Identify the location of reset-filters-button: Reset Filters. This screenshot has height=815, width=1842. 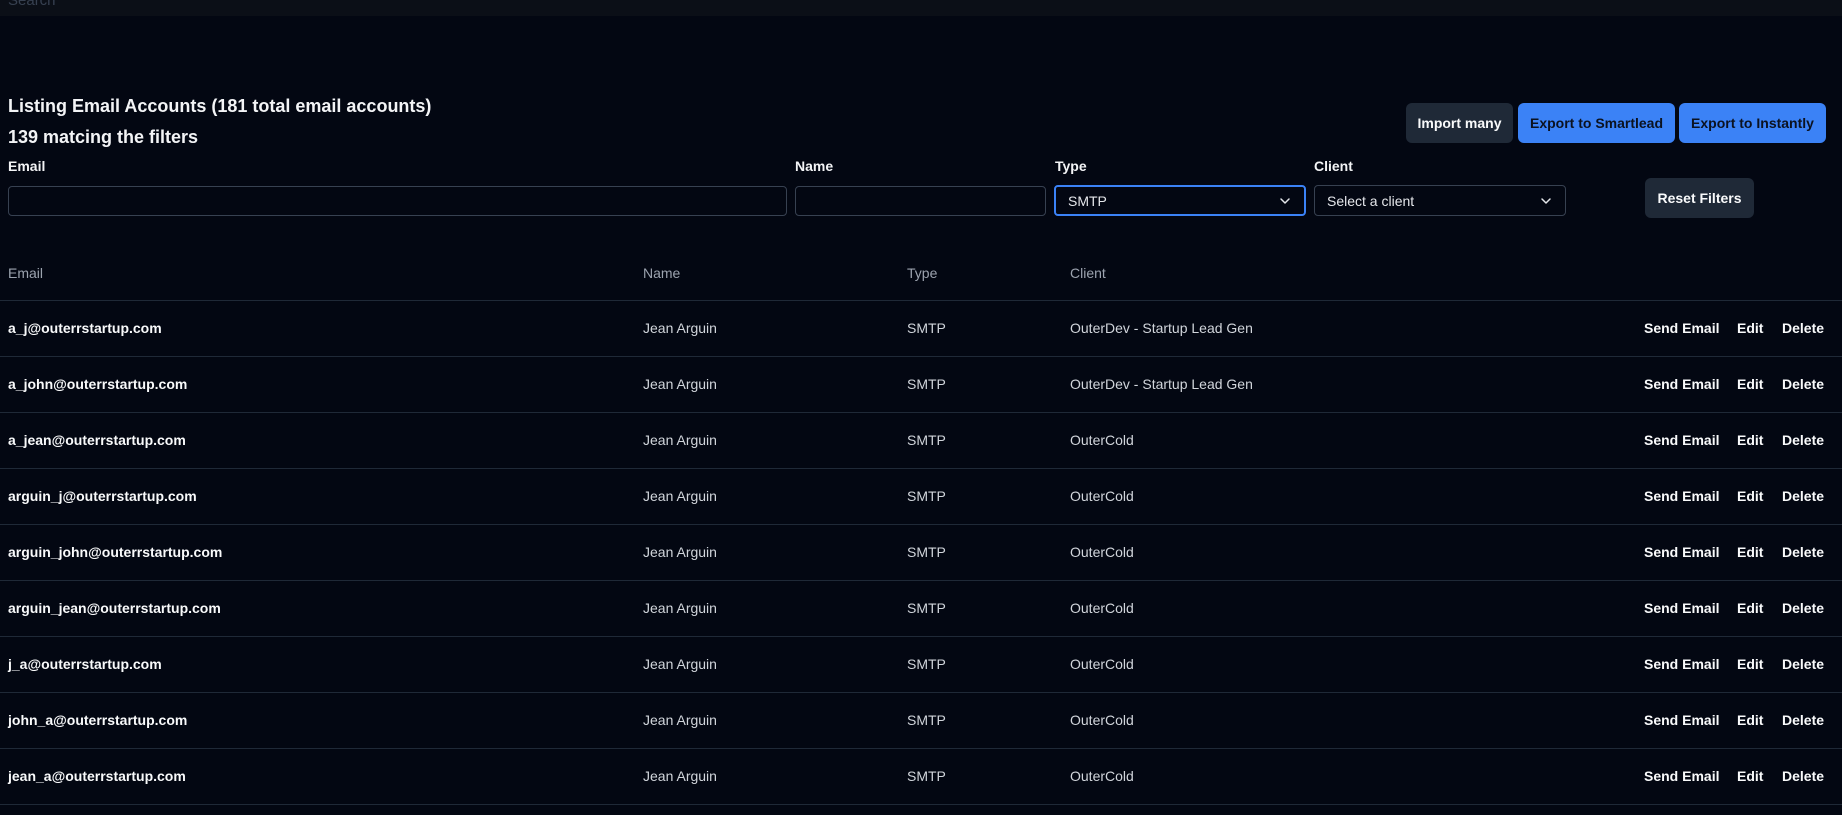
(1699, 198).